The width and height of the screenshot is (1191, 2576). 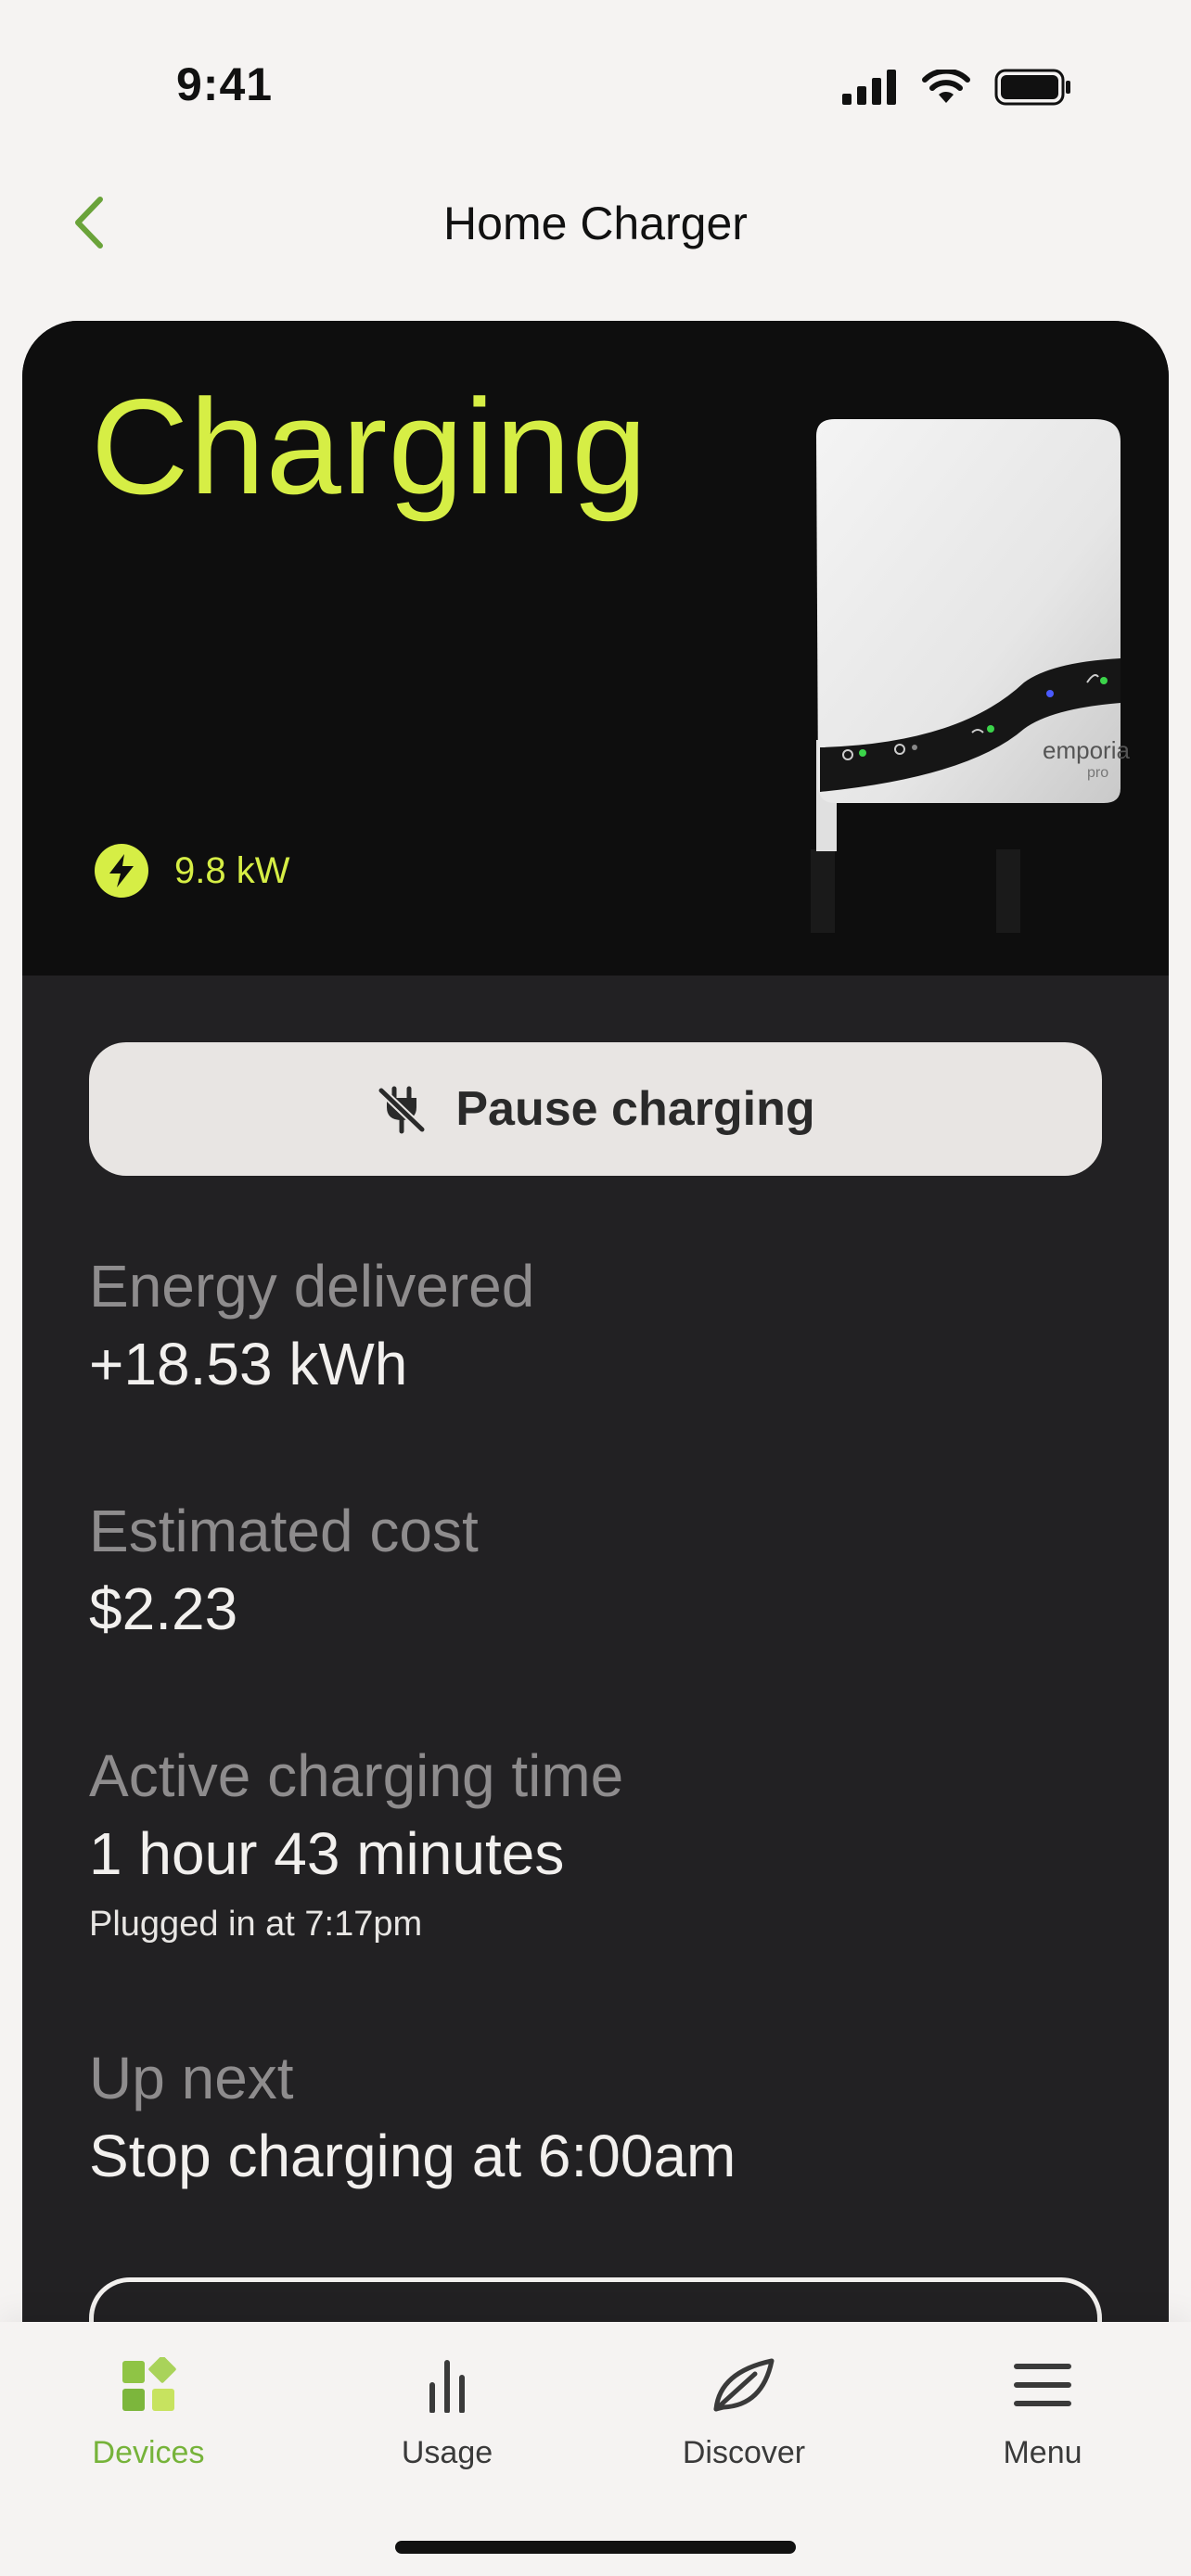 I want to click on tab-label: Usage, so click(x=447, y=2452).